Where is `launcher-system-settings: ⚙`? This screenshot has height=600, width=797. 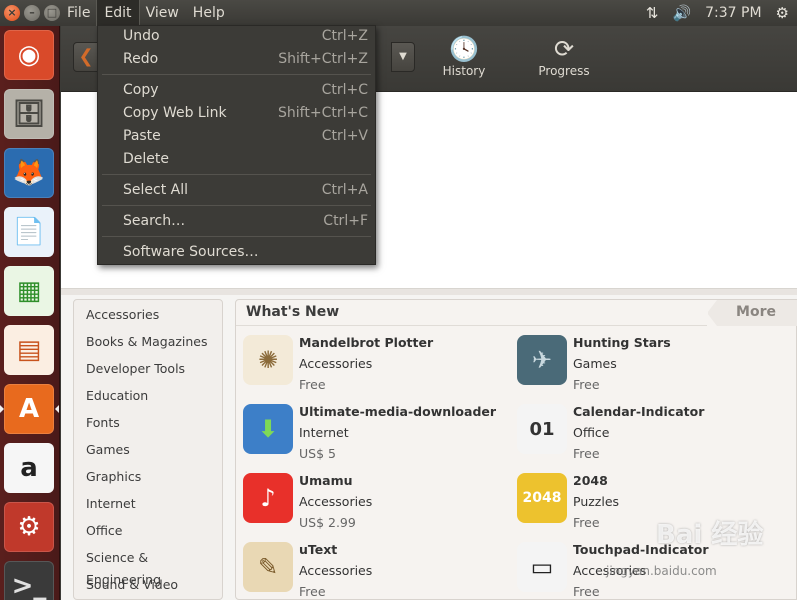
launcher-system-settings: ⚙ is located at coordinates (29, 527).